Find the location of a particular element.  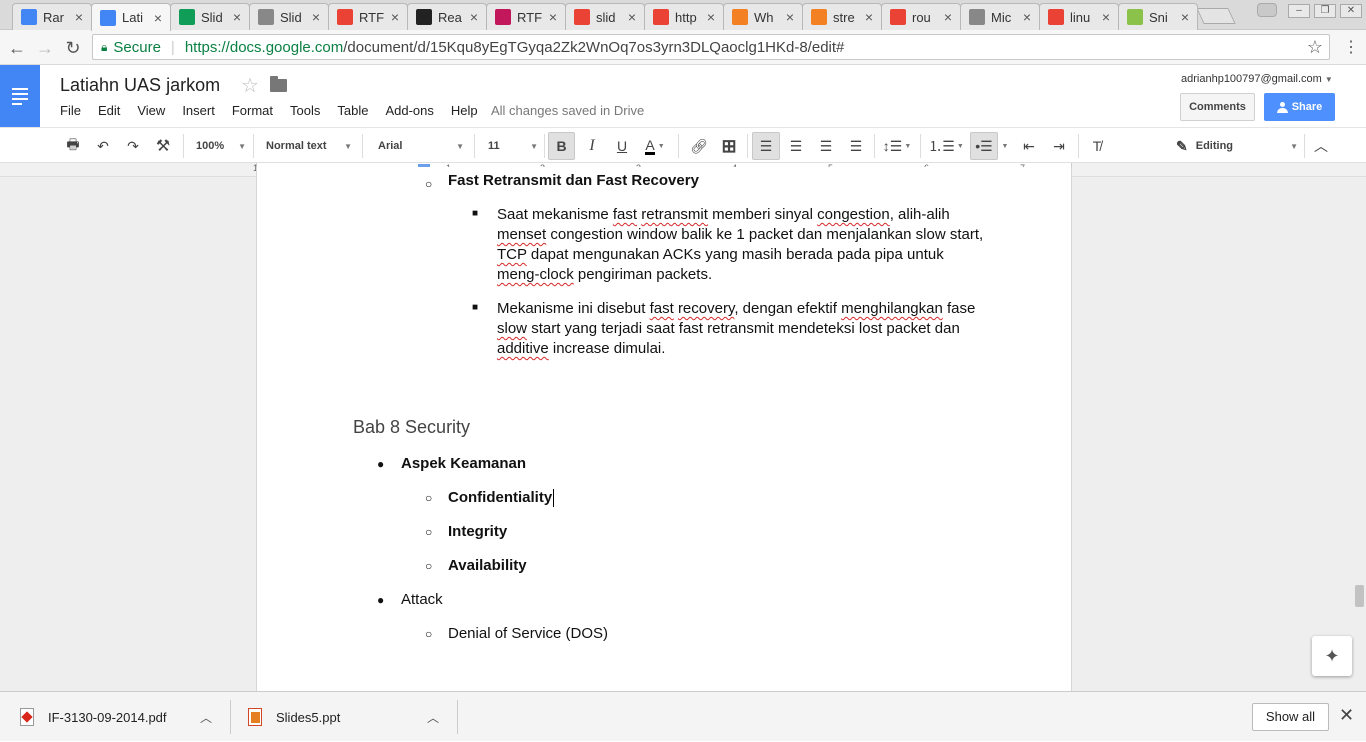

align-left-icon: ☰ is located at coordinates (766, 146).